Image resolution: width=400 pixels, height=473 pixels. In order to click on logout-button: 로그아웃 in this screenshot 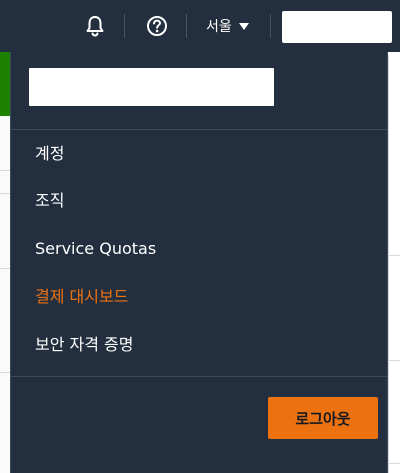, I will do `click(323, 418)`.